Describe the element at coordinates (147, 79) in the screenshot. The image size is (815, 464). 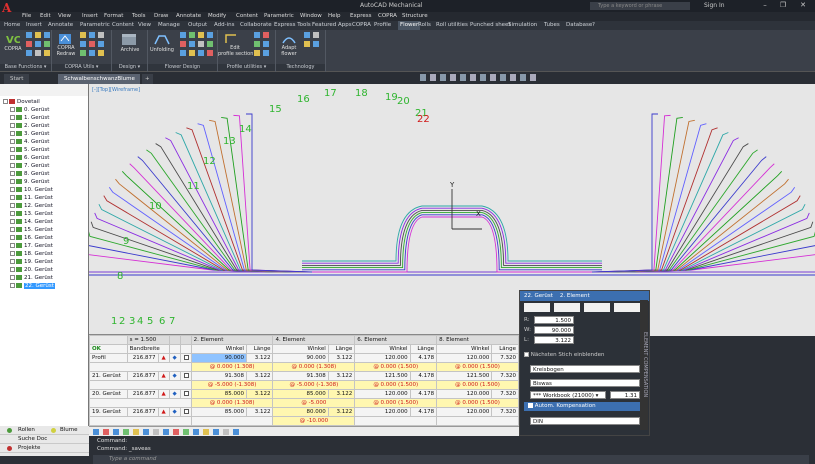
I see `add-tab-button: +` at that location.